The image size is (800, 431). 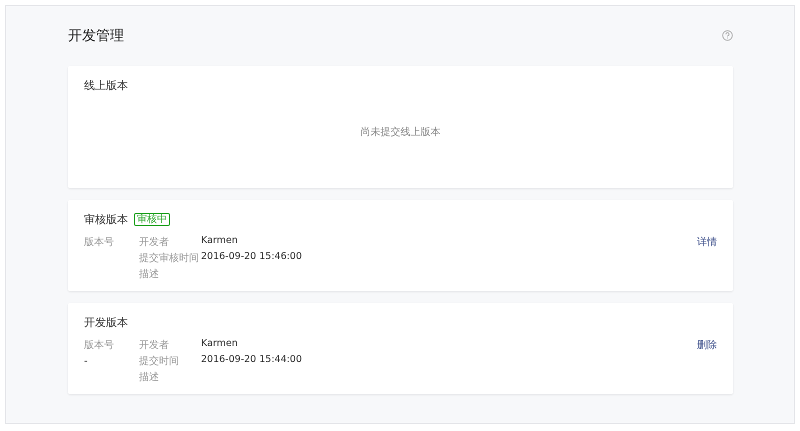 What do you see at coordinates (159, 361) in the screenshot?
I see `field-label: 提交时间` at bounding box center [159, 361].